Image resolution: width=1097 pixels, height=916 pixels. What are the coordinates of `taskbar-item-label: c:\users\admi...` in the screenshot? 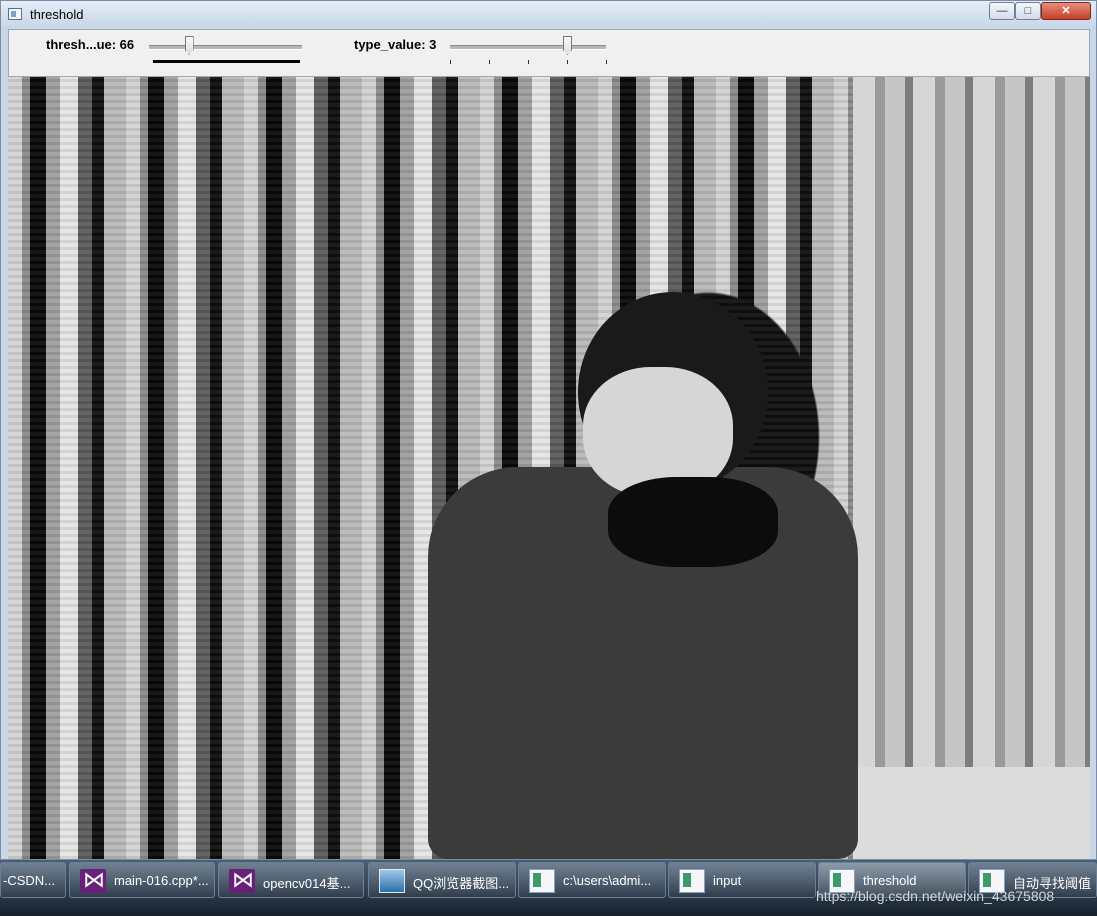 It's located at (607, 880).